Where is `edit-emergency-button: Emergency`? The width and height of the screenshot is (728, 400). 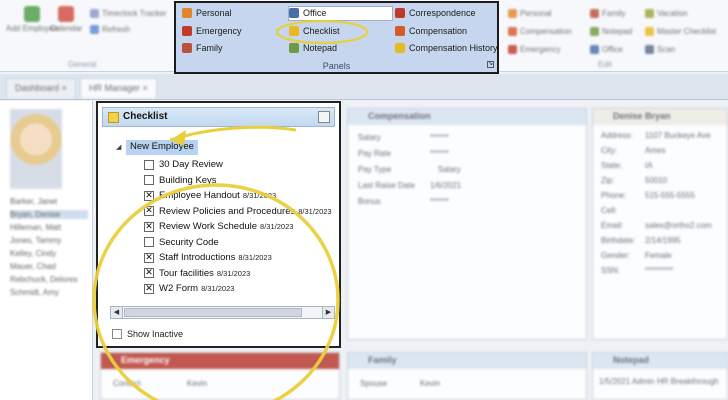
edit-emergency-button: Emergency is located at coordinates (534, 49).